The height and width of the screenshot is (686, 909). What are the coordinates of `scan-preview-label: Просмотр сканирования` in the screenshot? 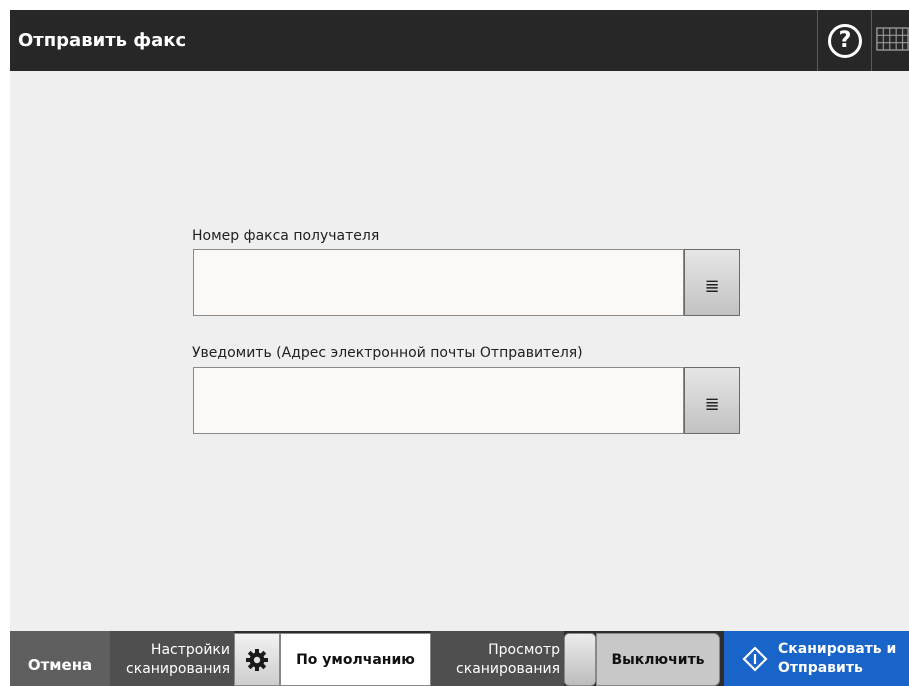 It's located at (497, 658).